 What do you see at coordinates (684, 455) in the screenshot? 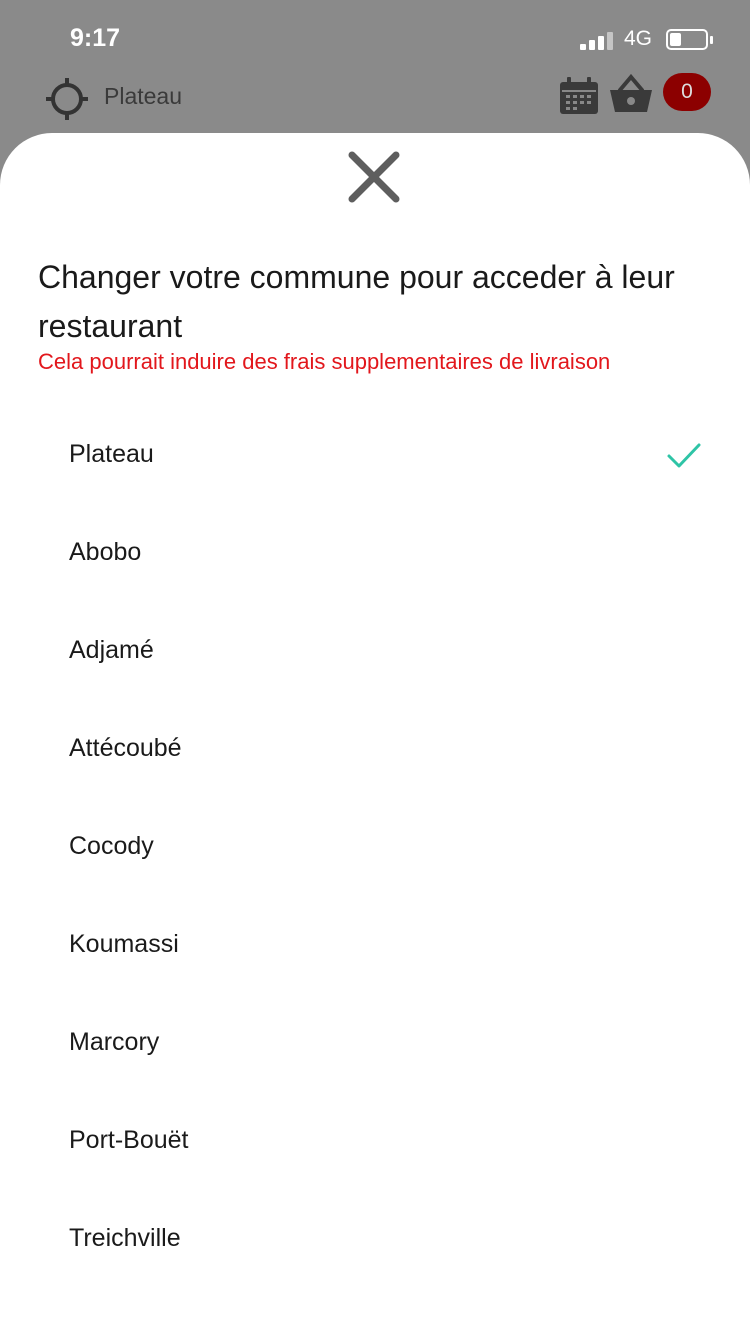
I see `check-icon` at bounding box center [684, 455].